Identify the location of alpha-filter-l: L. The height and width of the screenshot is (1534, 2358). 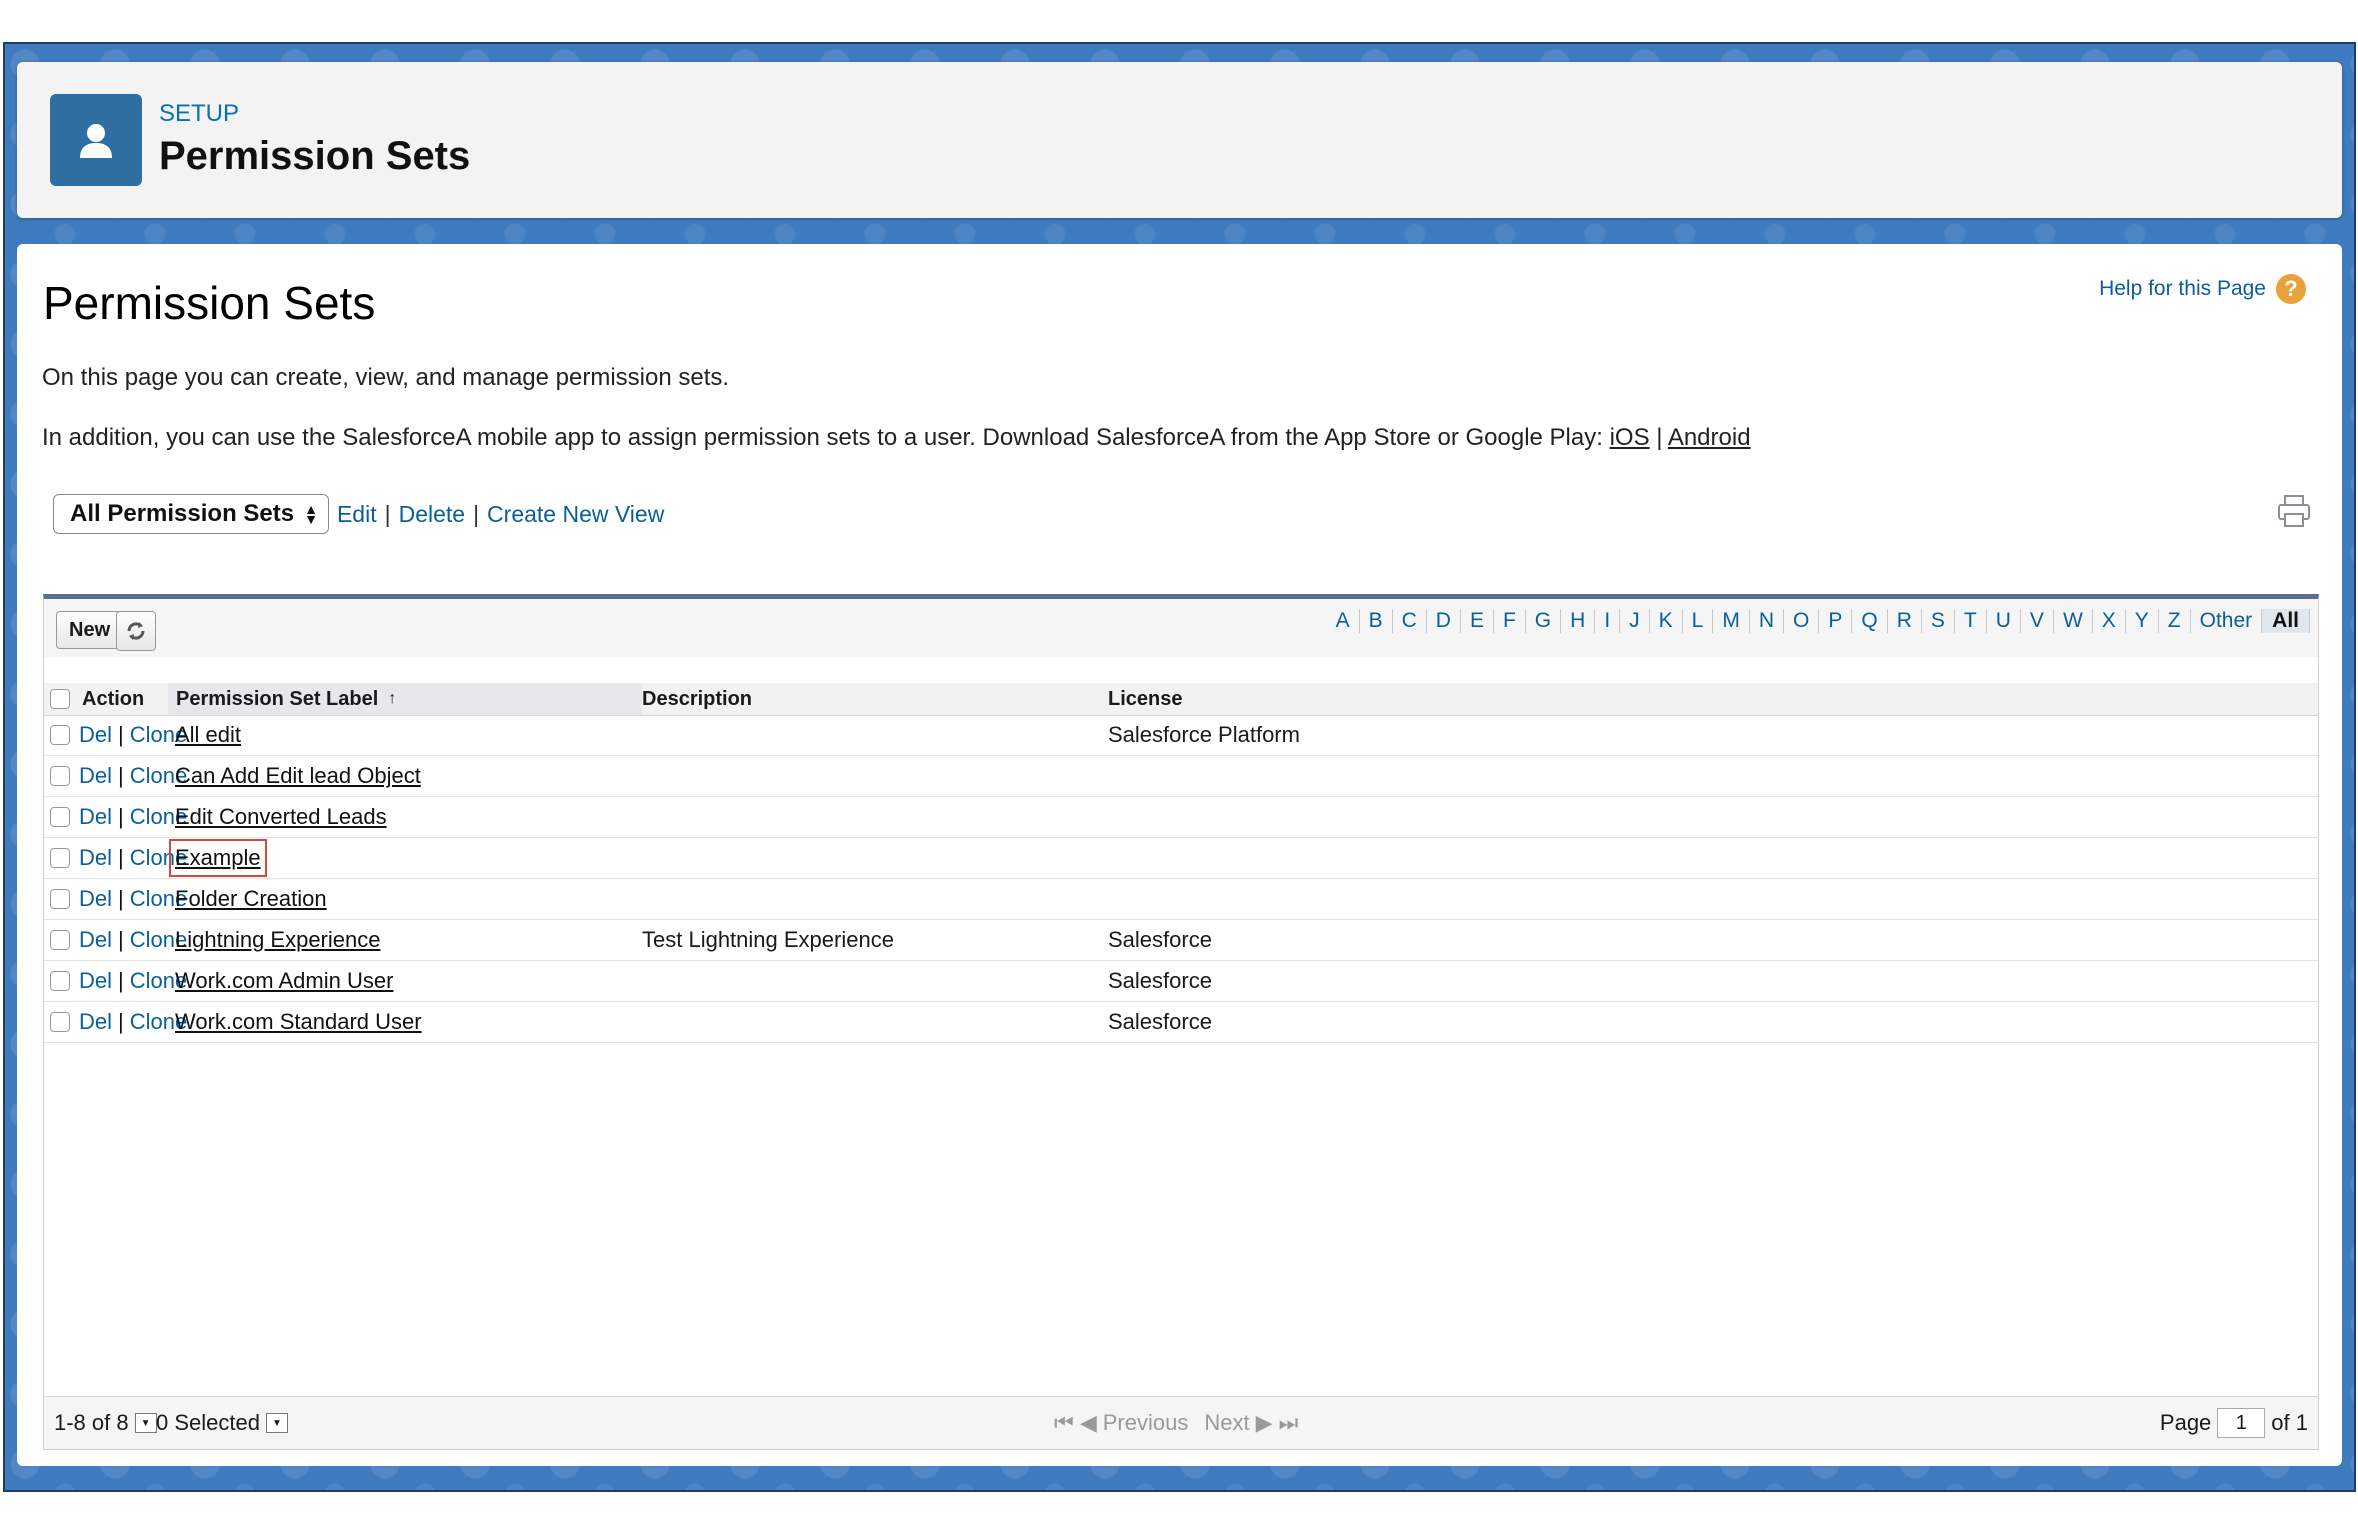
(1698, 621).